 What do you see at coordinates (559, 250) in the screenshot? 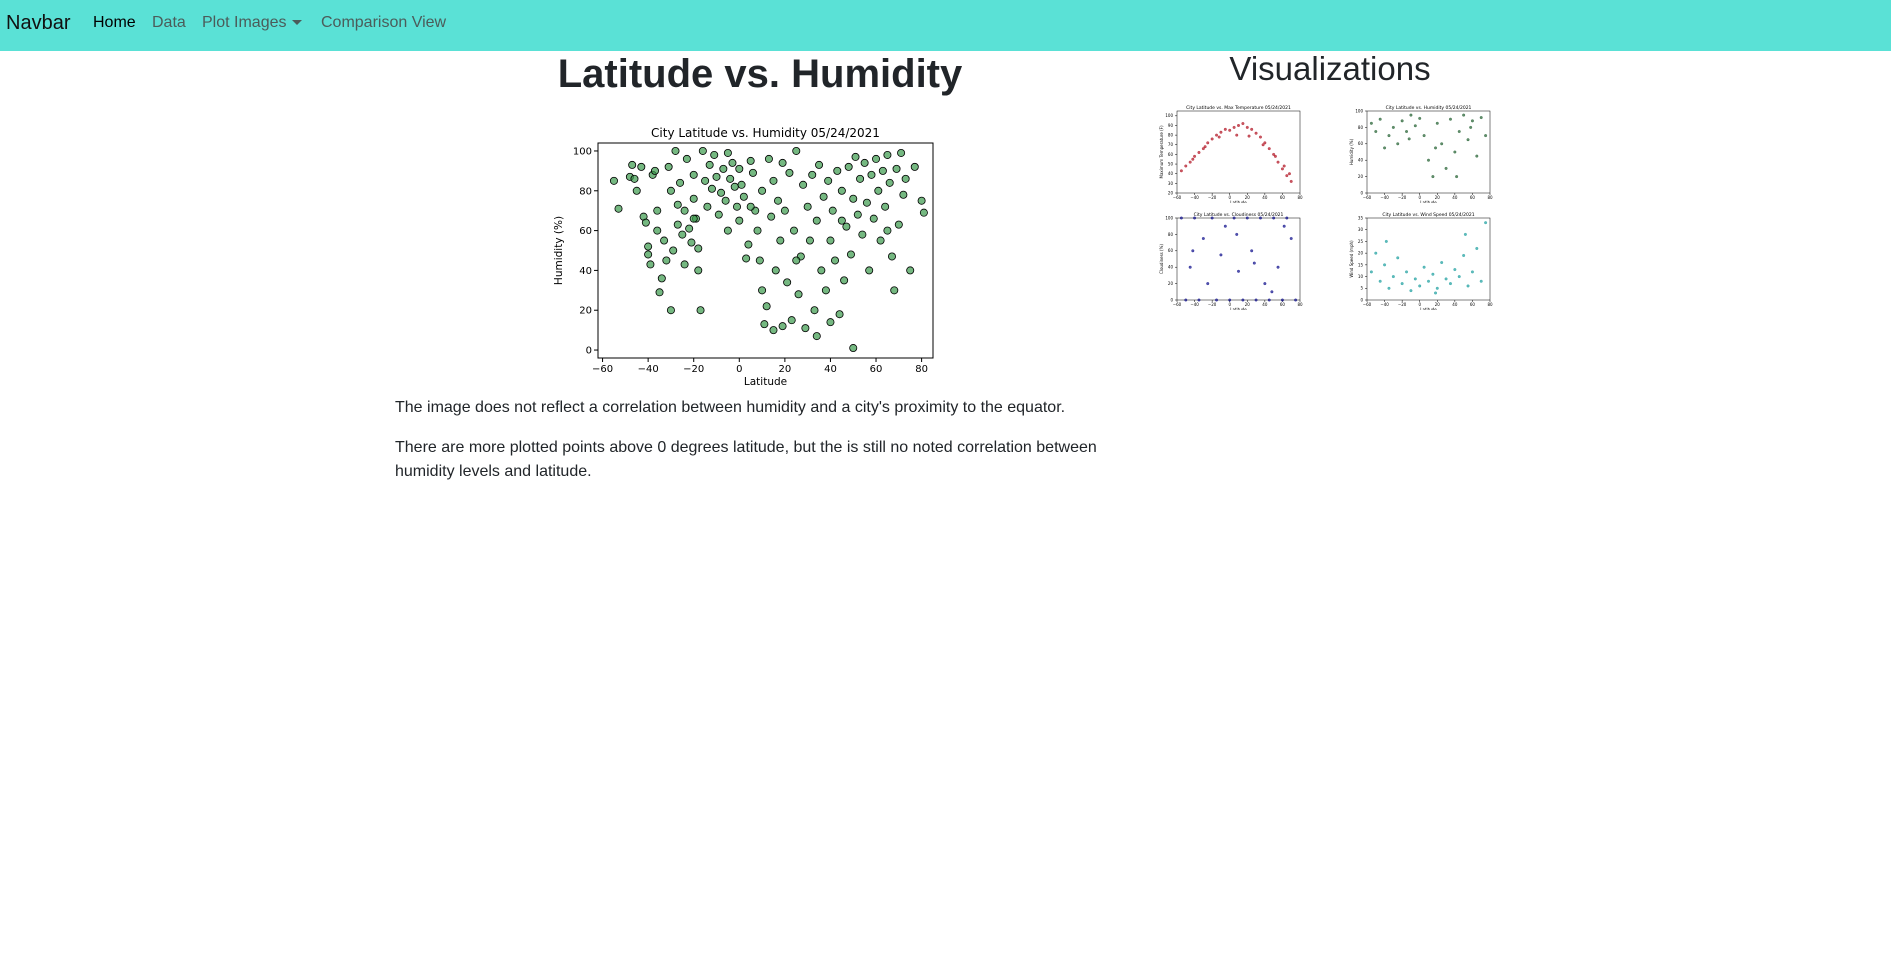
I see `y-axis-label: Humidity (%)` at bounding box center [559, 250].